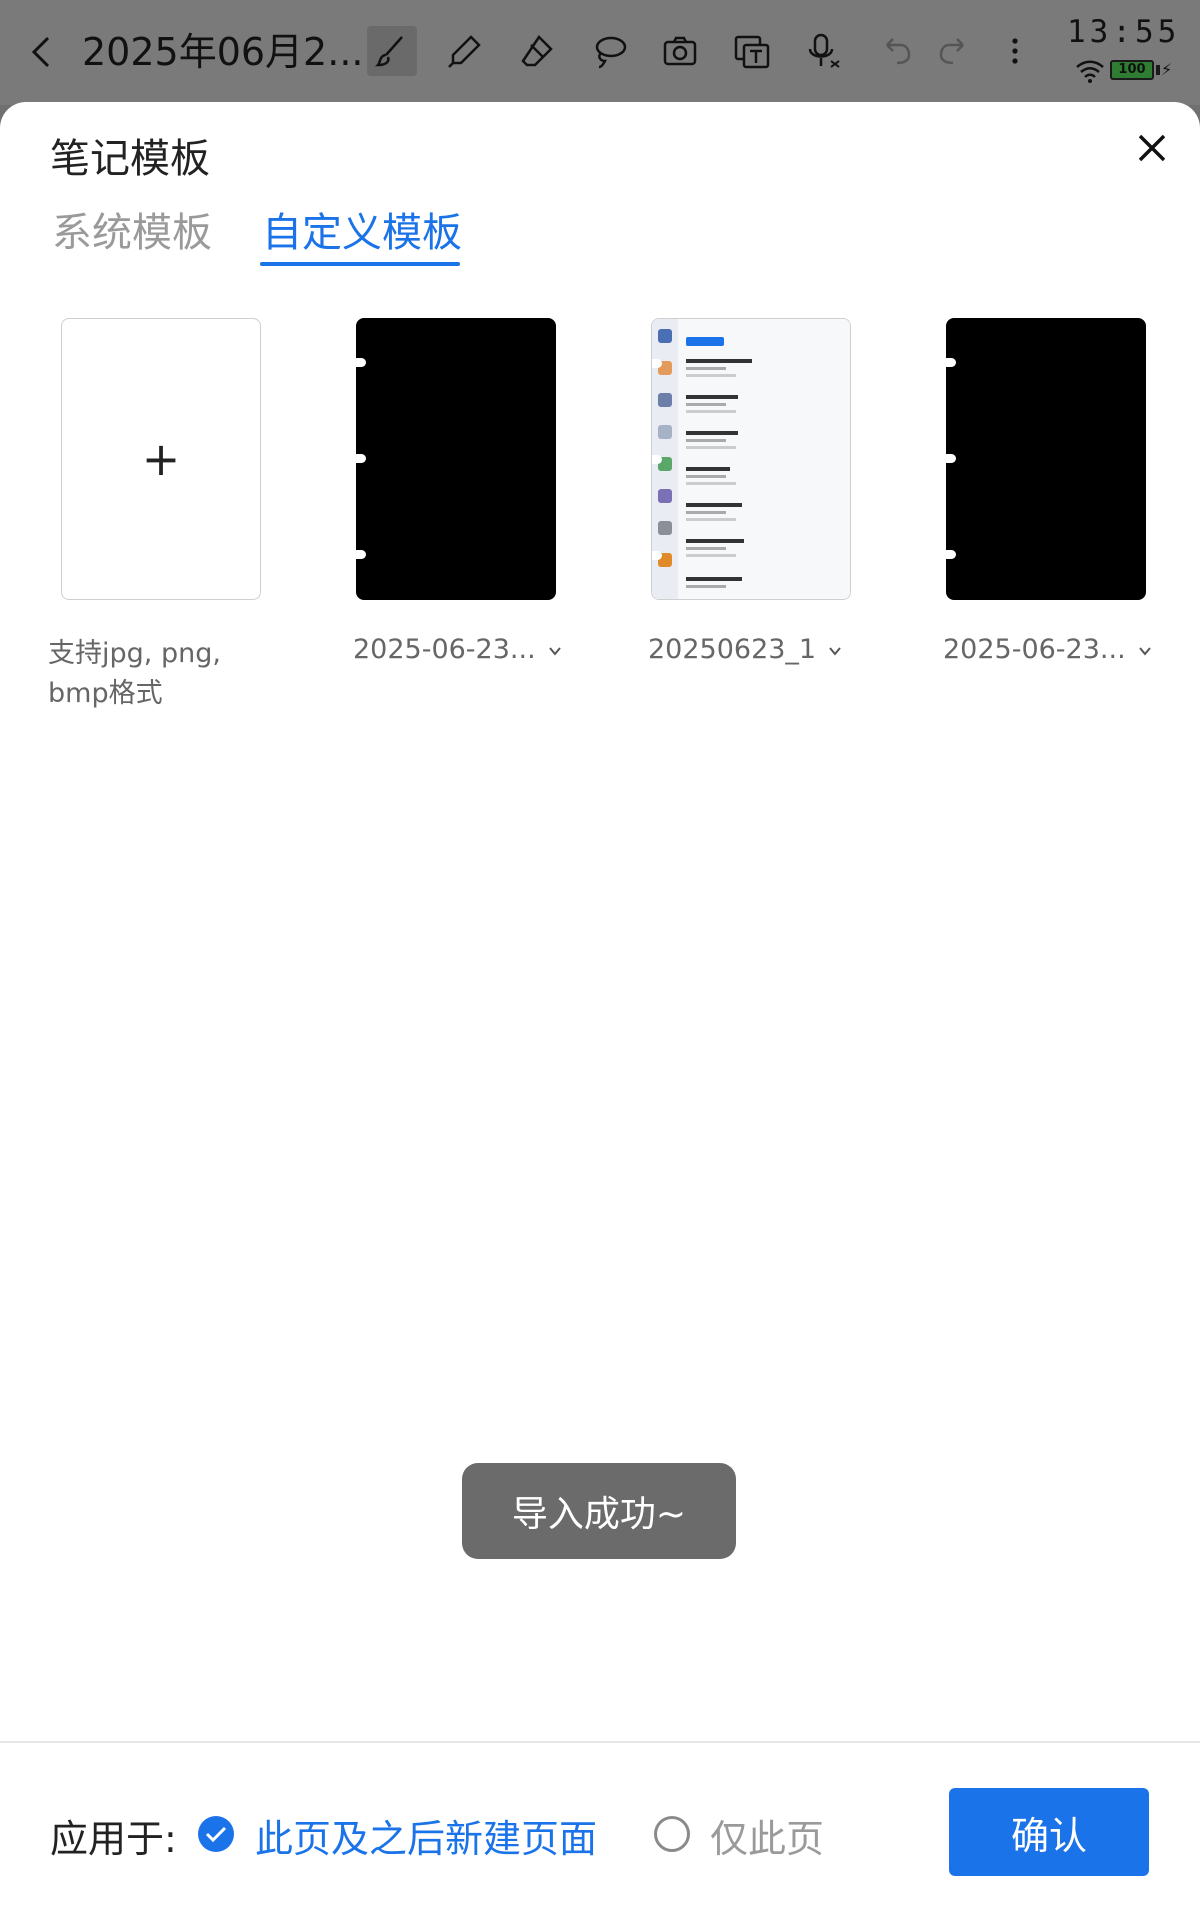 Image resolution: width=1200 pixels, height=1920 pixels. What do you see at coordinates (599, 1511) in the screenshot?
I see `import-success-toast: 导入成功~` at bounding box center [599, 1511].